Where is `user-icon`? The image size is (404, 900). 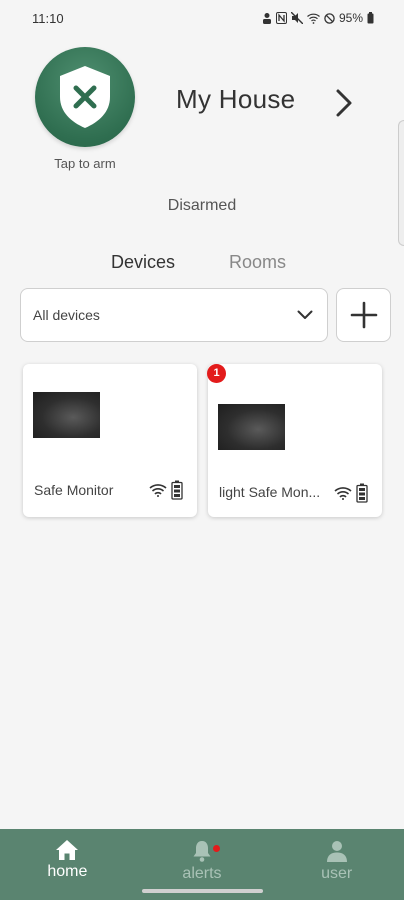
user-icon is located at coordinates (336, 851).